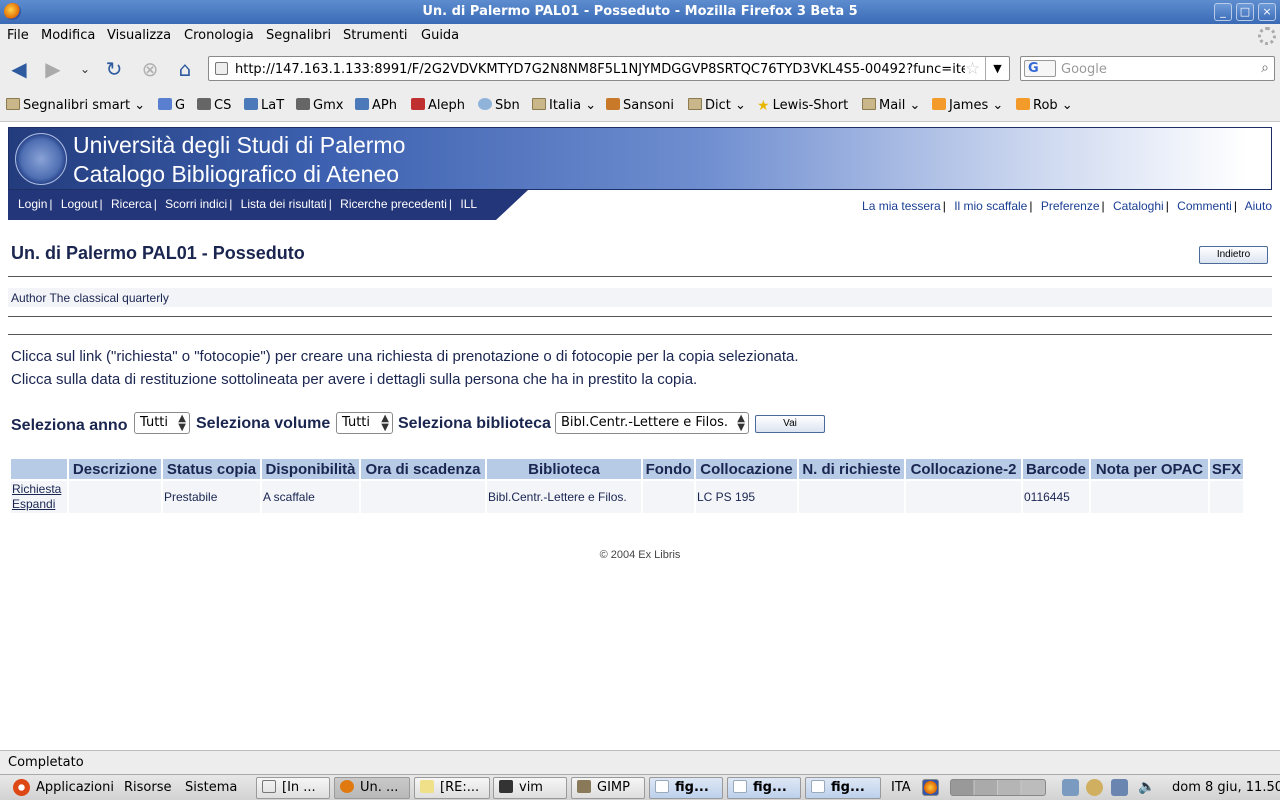 The width and height of the screenshot is (1280, 800). Describe the element at coordinates (211, 787) in the screenshot. I see `menu-sistema: Sistema` at that location.